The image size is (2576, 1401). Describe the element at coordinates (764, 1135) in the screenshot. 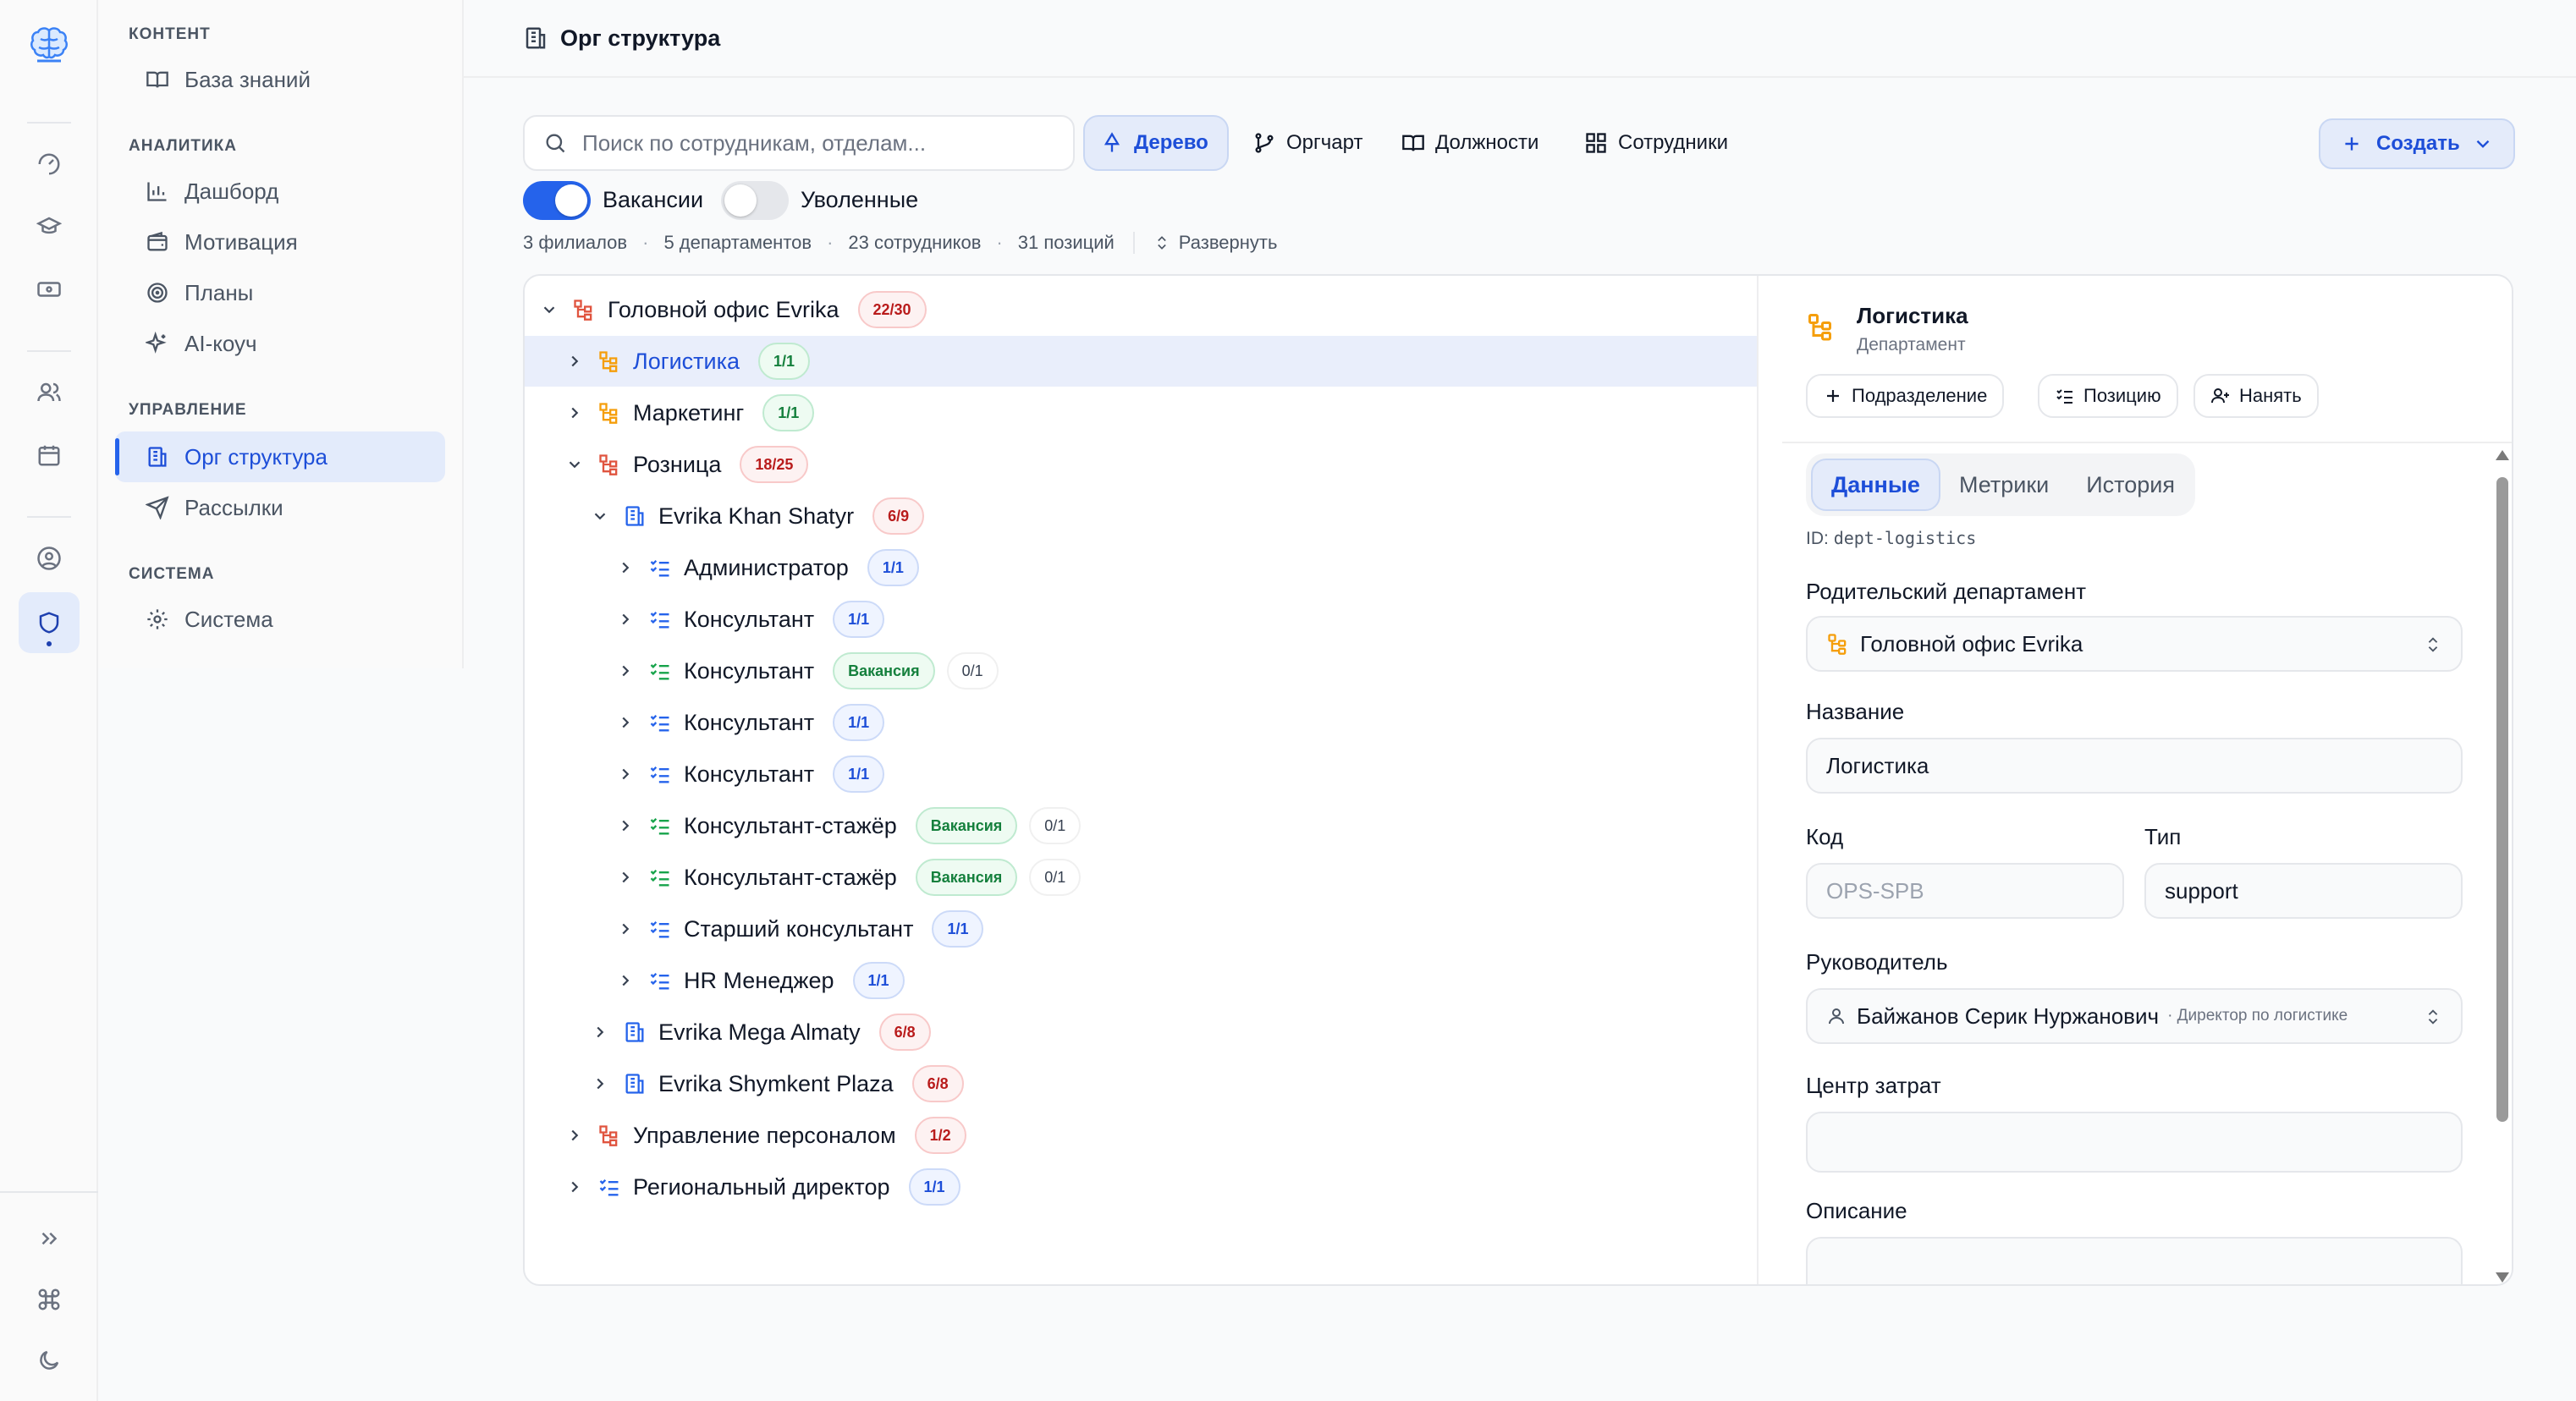

I see `tree-row-label: Управление персоналом` at that location.